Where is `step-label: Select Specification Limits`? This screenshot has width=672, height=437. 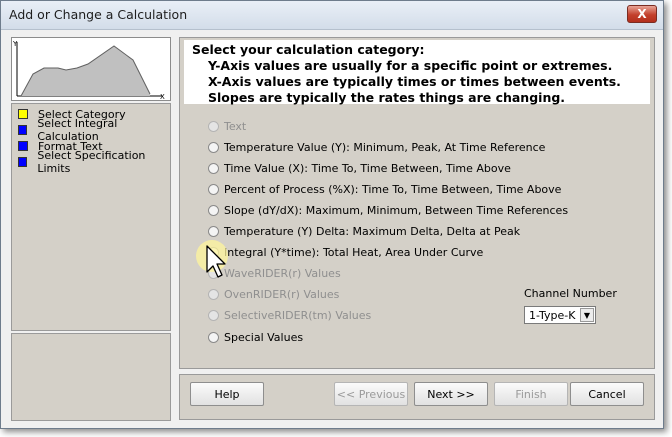 step-label: Select Specification Limits is located at coordinates (91, 162).